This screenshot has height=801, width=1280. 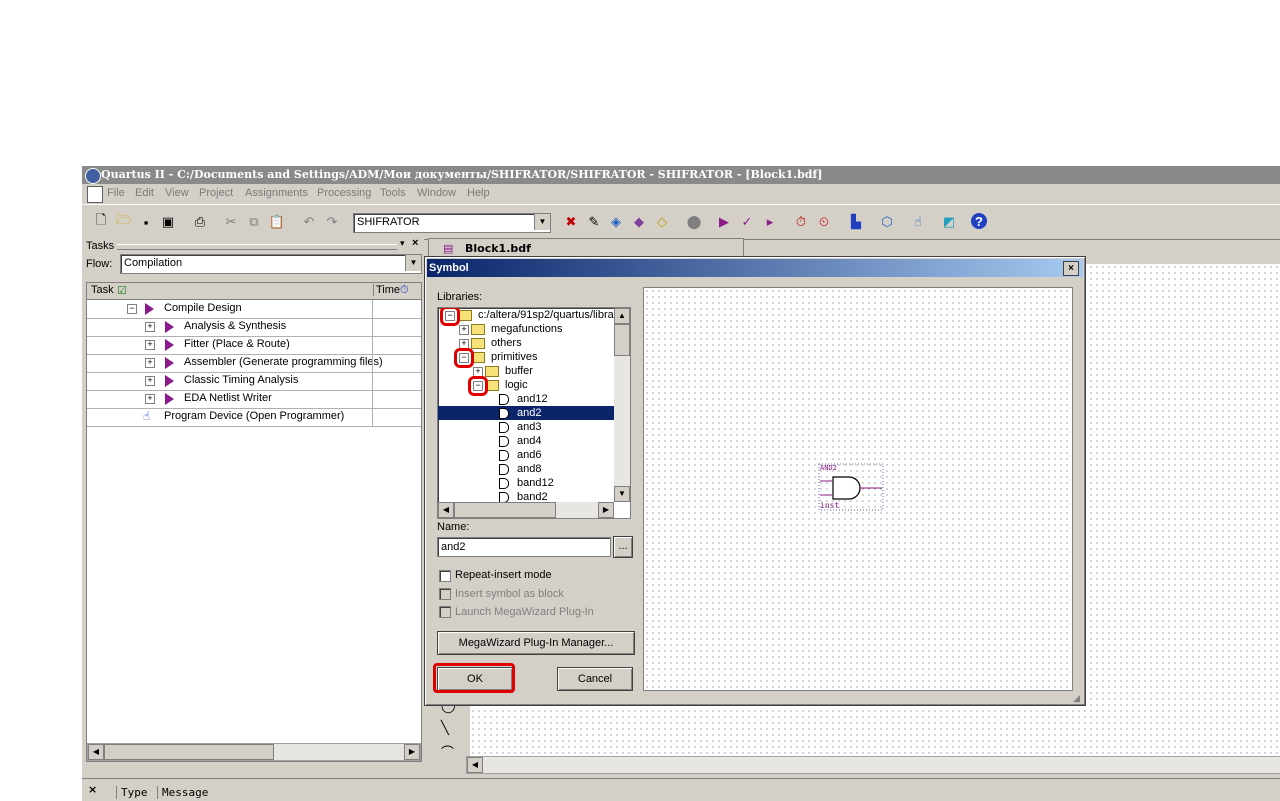 I want to click on open-folder-icon: 🗁, so click(x=124, y=221).